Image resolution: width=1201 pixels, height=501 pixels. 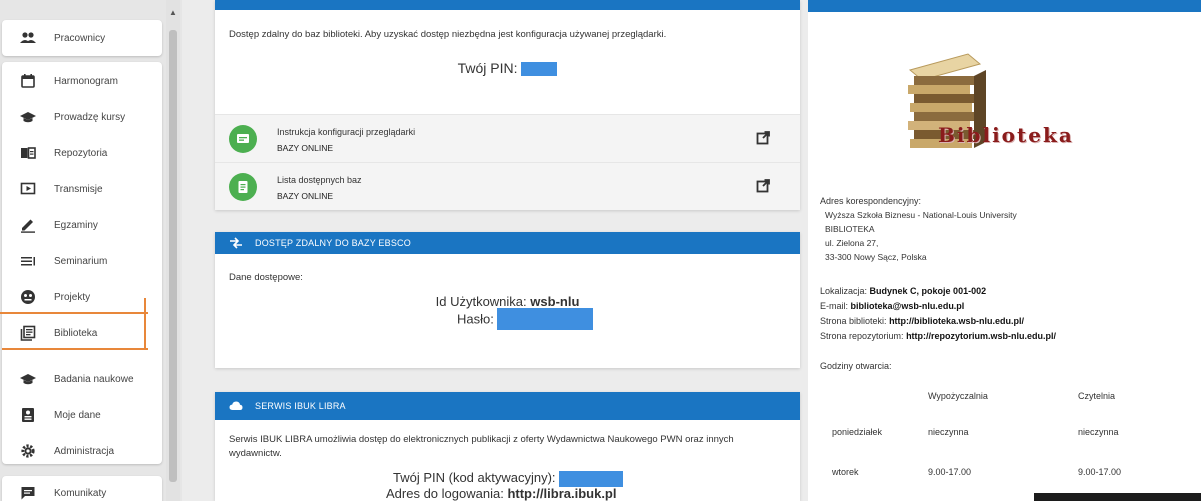 I want to click on card-header-bar, so click(x=507, y=5).